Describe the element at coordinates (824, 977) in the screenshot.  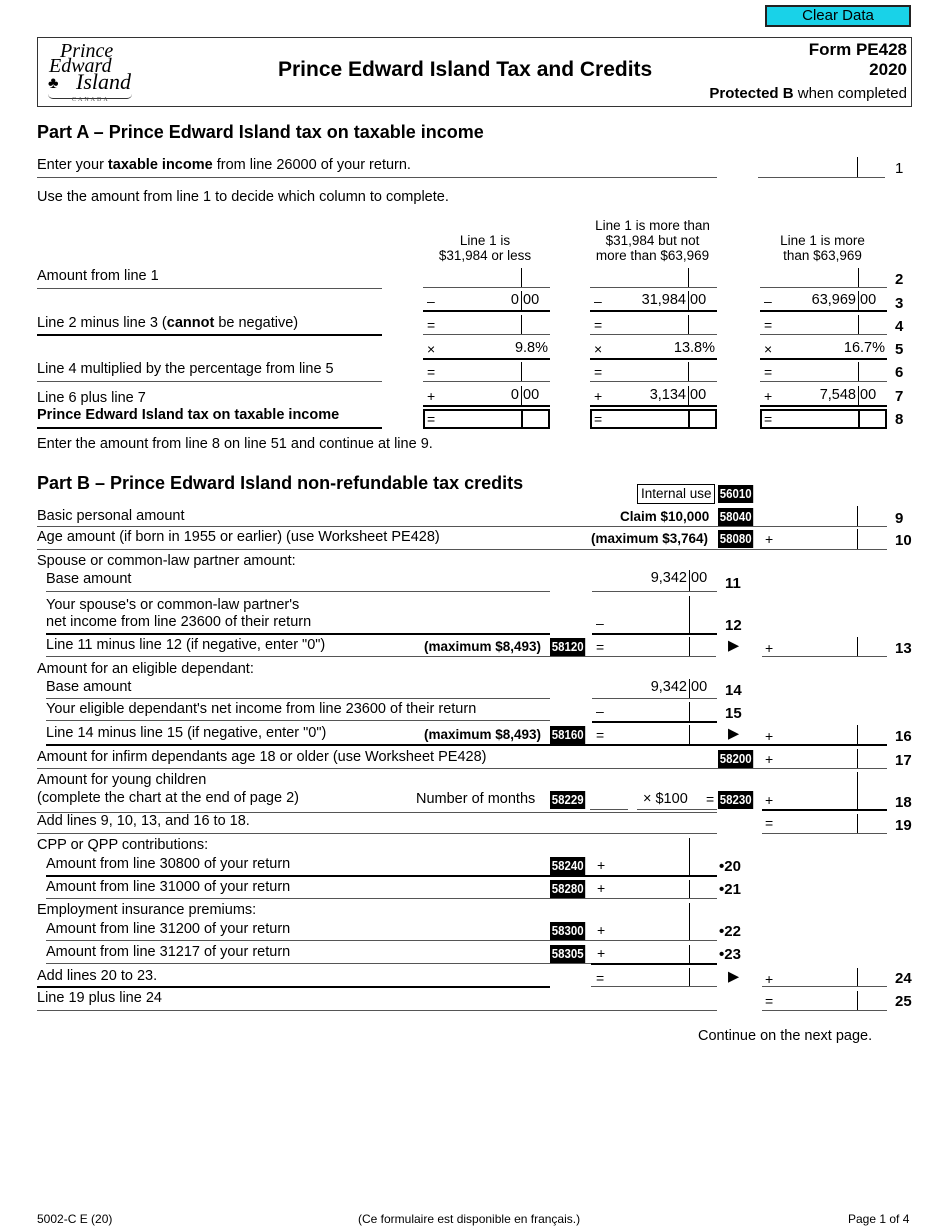
I see `line24-input` at that location.